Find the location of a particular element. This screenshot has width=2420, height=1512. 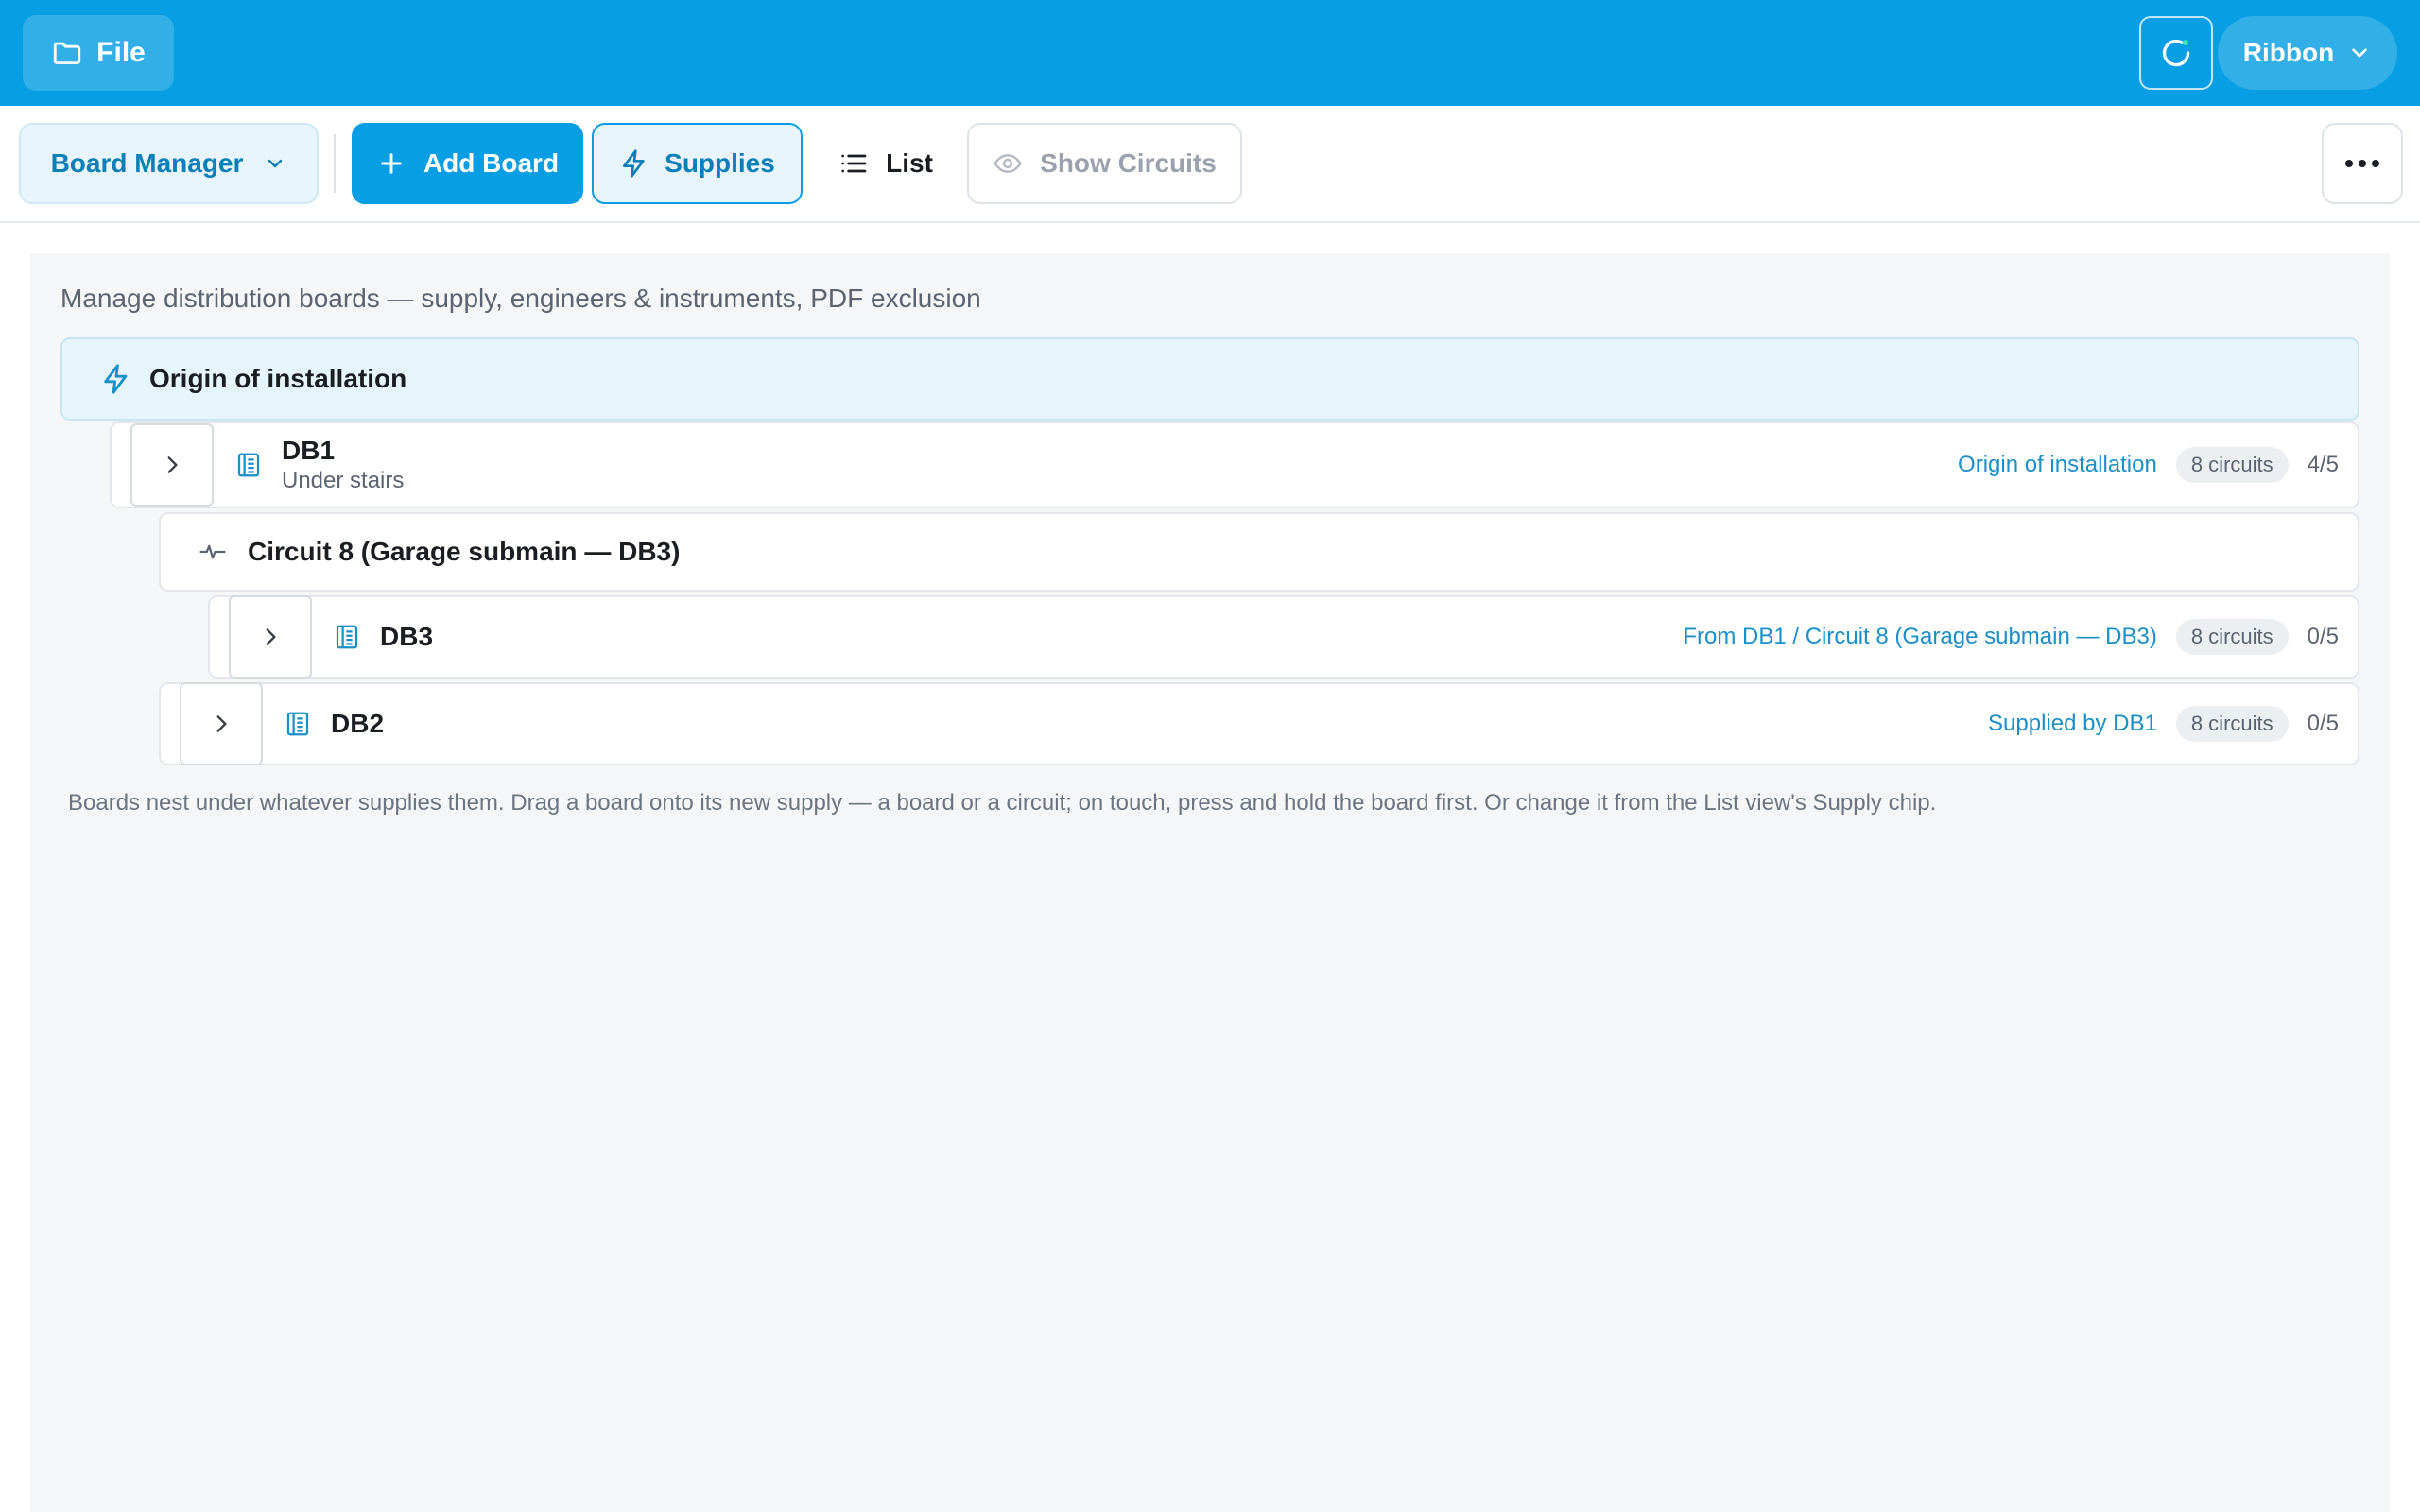

file-button: File is located at coordinates (99, 53).